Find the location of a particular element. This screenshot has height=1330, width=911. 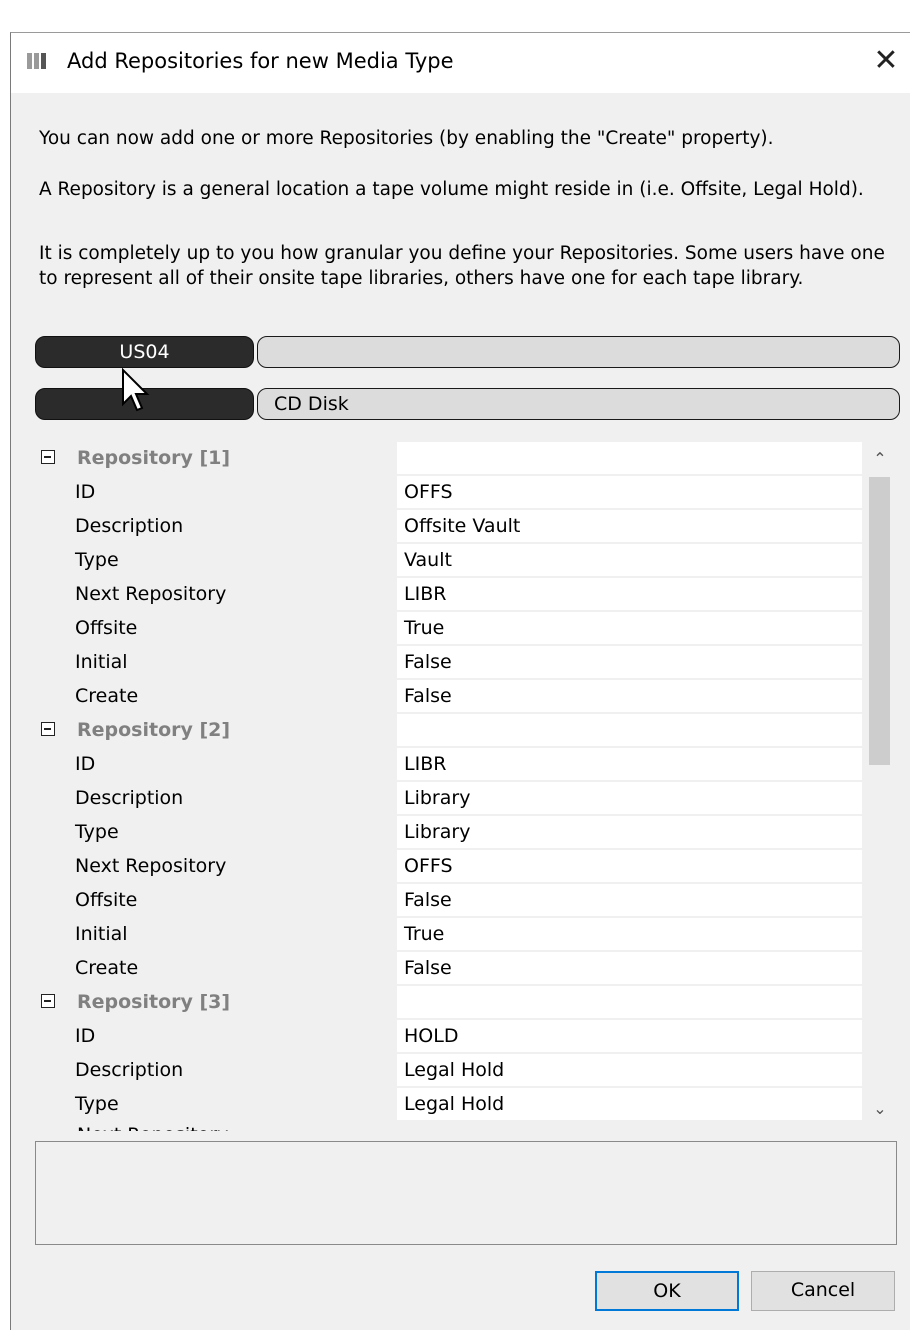

app-window-icon is located at coordinates (40, 62).